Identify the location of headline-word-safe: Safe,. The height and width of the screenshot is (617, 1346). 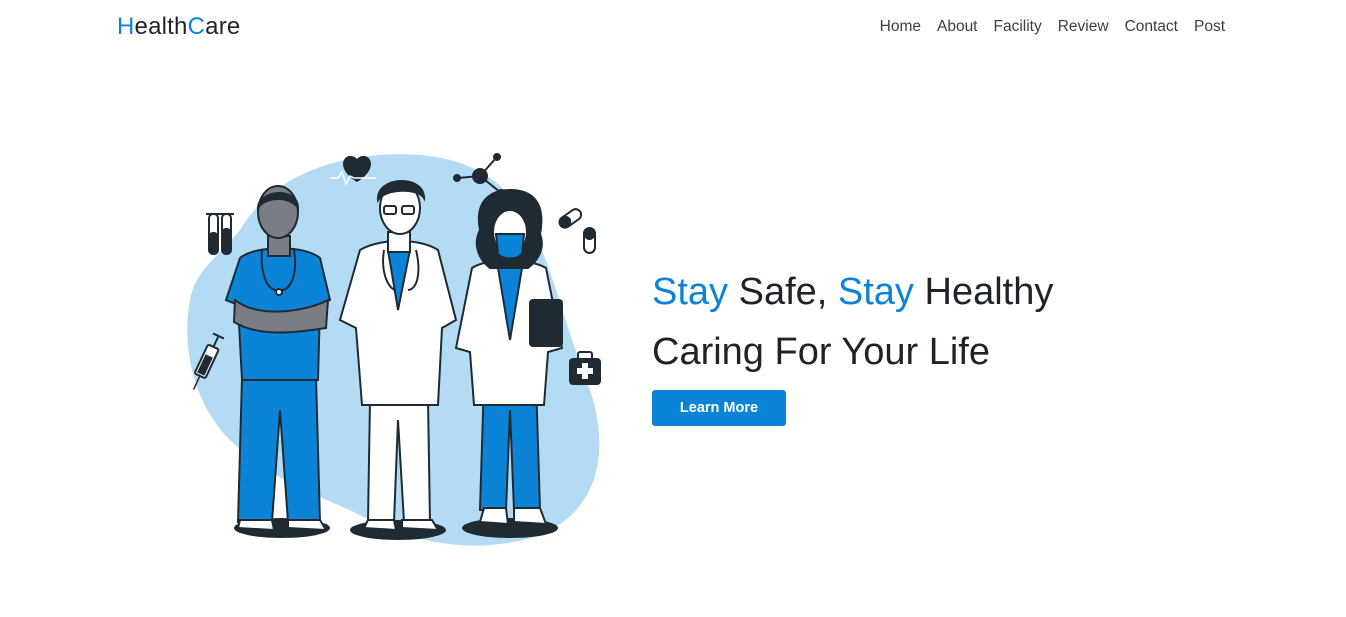
(783, 292).